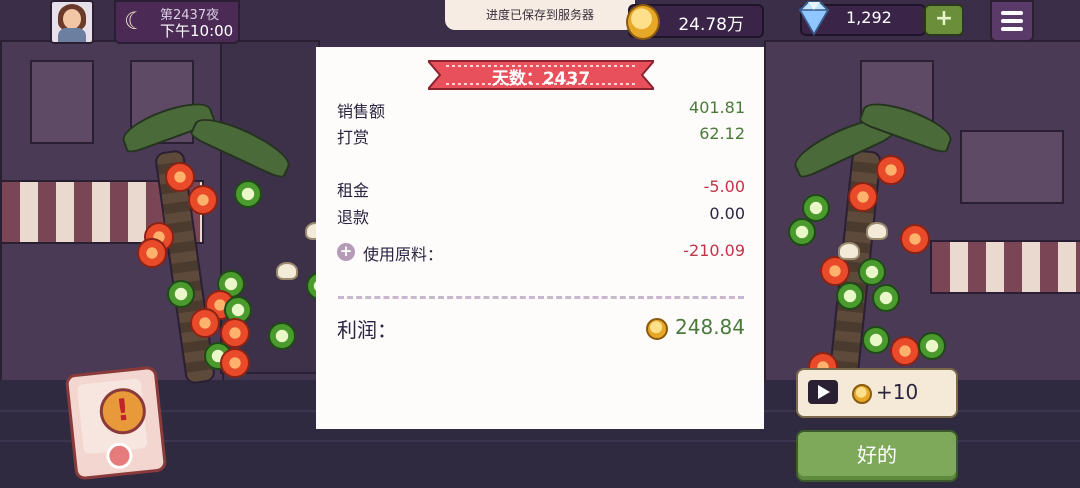 The image size is (1080, 488). Describe the element at coordinates (541, 297) in the screenshot. I see `receipt-divider` at that location.